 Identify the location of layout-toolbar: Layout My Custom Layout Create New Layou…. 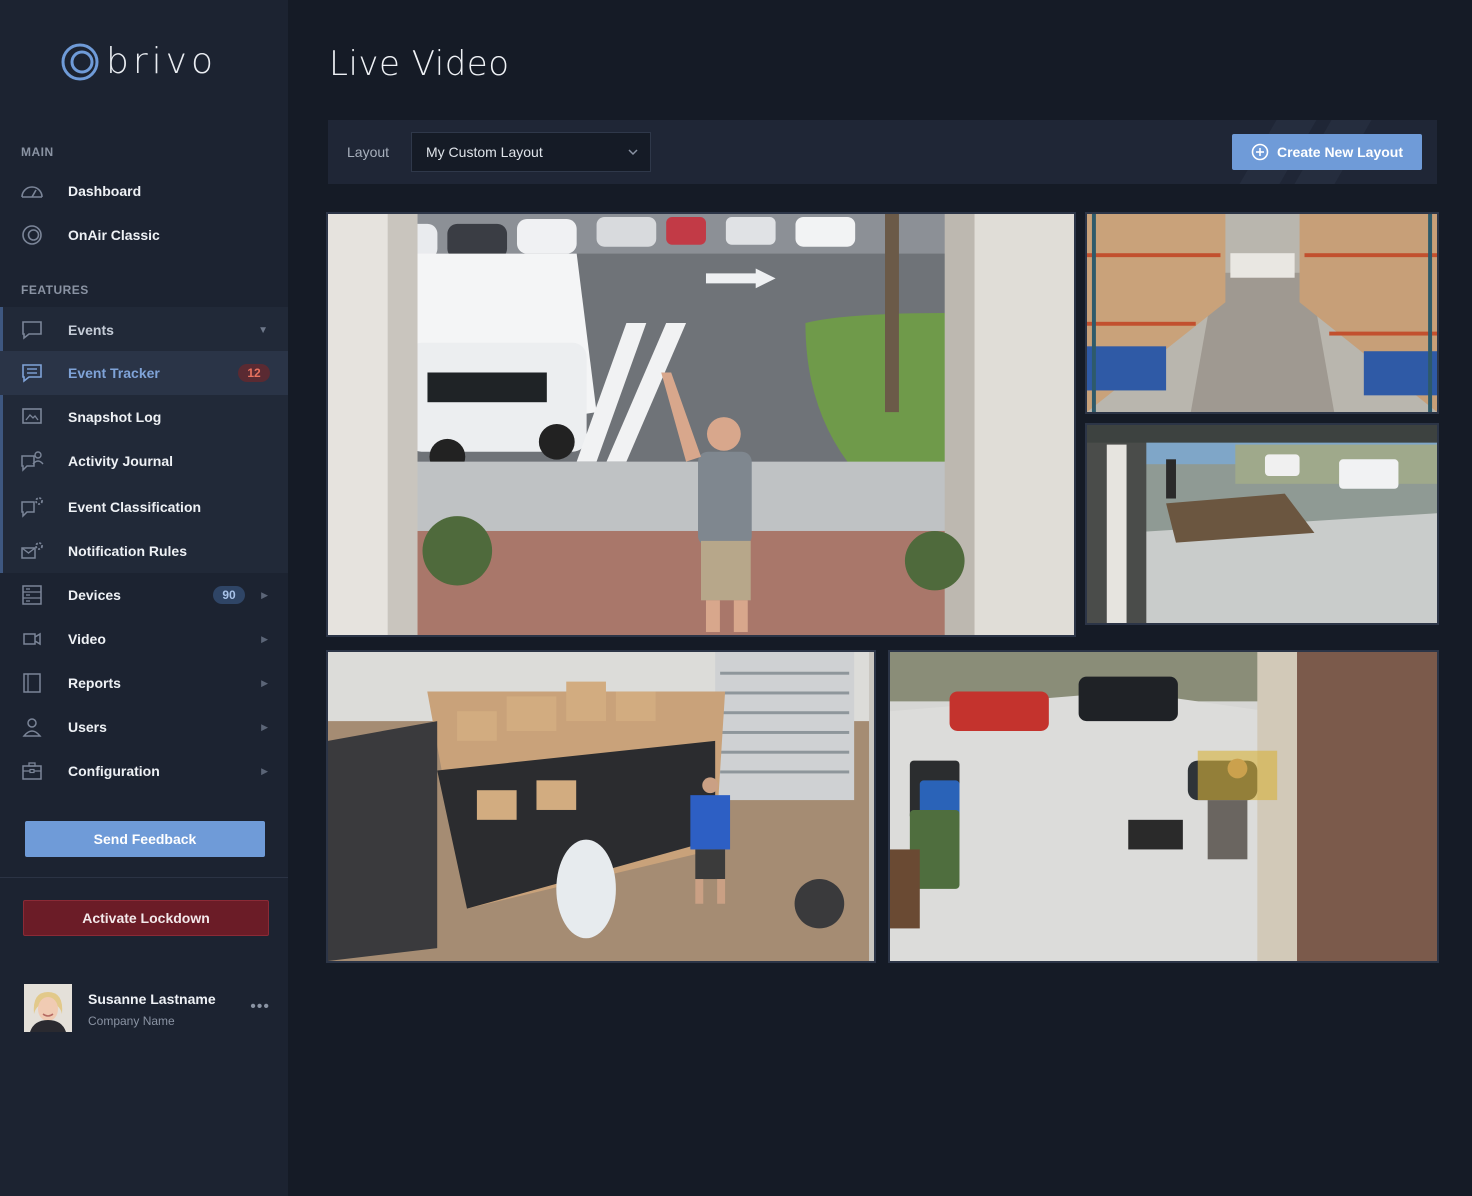
(882, 152).